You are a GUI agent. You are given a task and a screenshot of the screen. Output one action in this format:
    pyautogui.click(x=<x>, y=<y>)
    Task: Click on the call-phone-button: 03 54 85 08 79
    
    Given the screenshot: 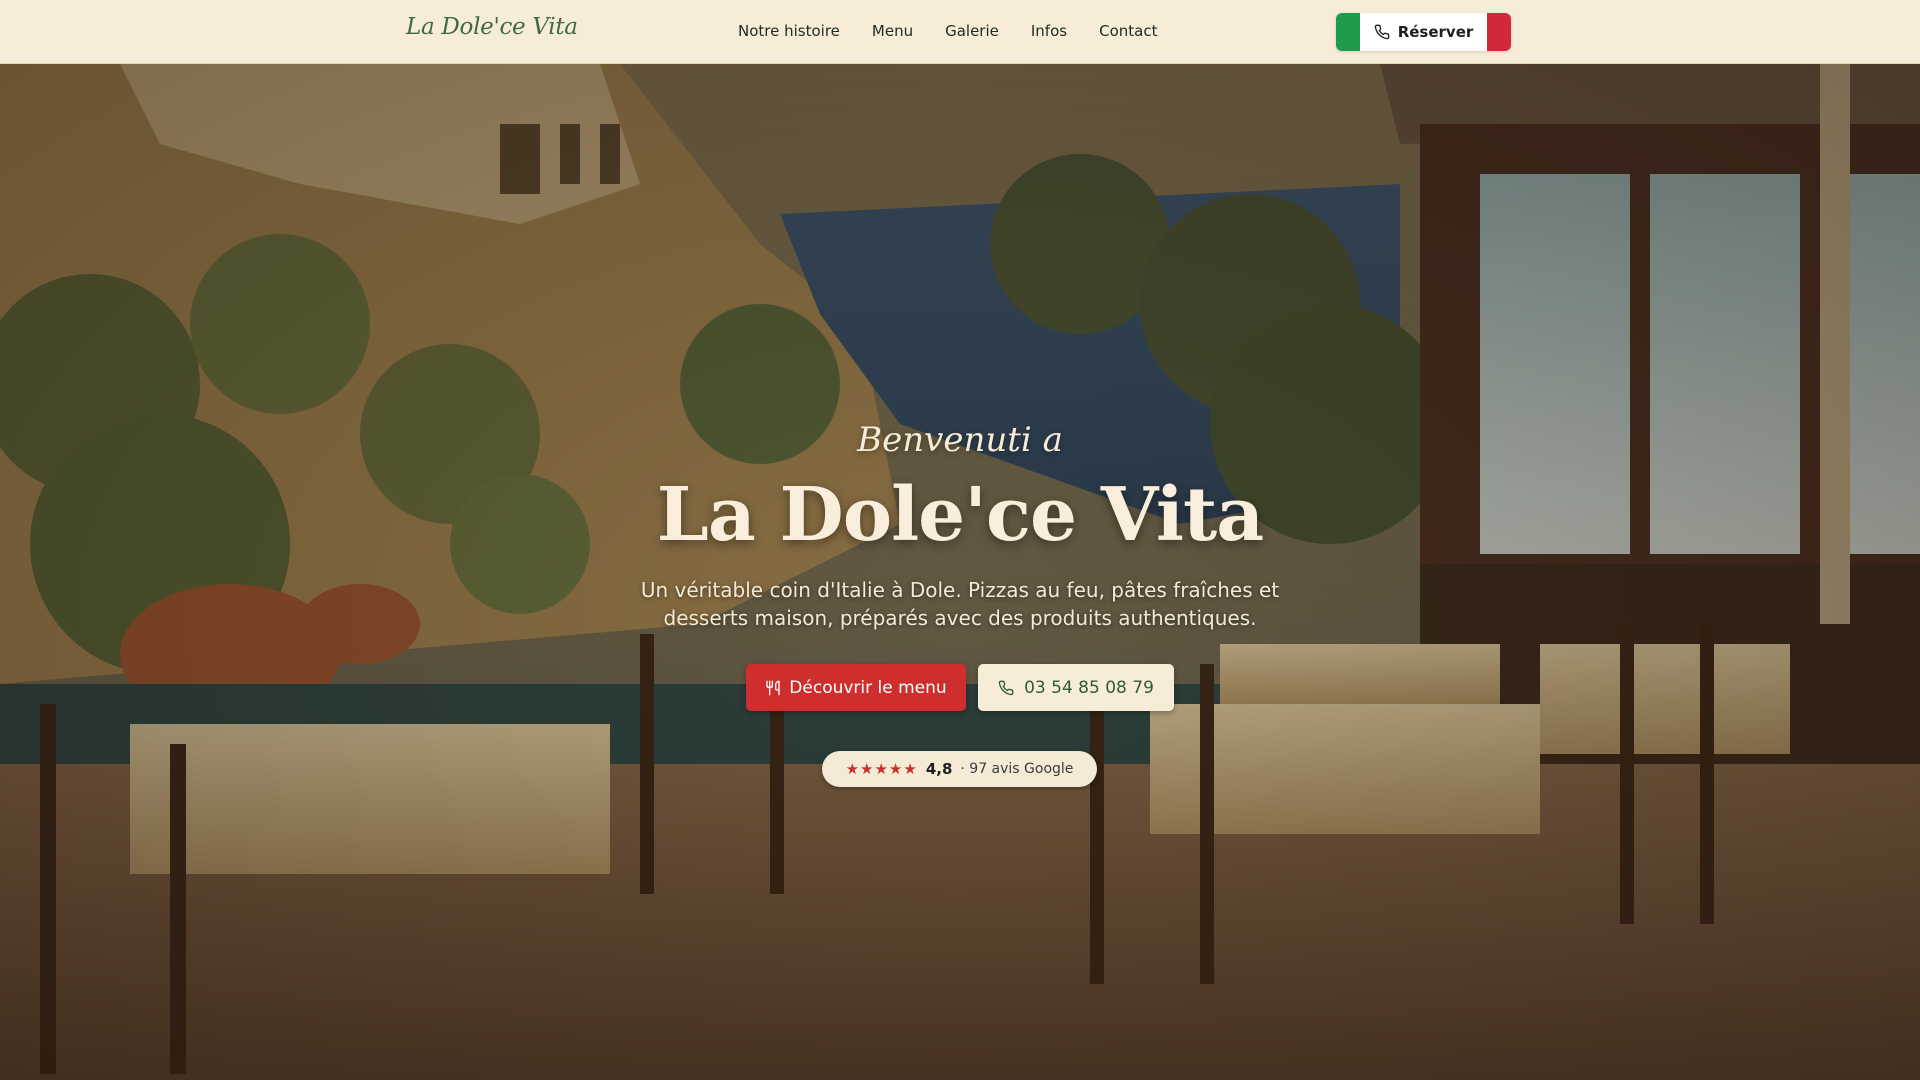 What is the action you would take?
    pyautogui.click(x=1076, y=687)
    